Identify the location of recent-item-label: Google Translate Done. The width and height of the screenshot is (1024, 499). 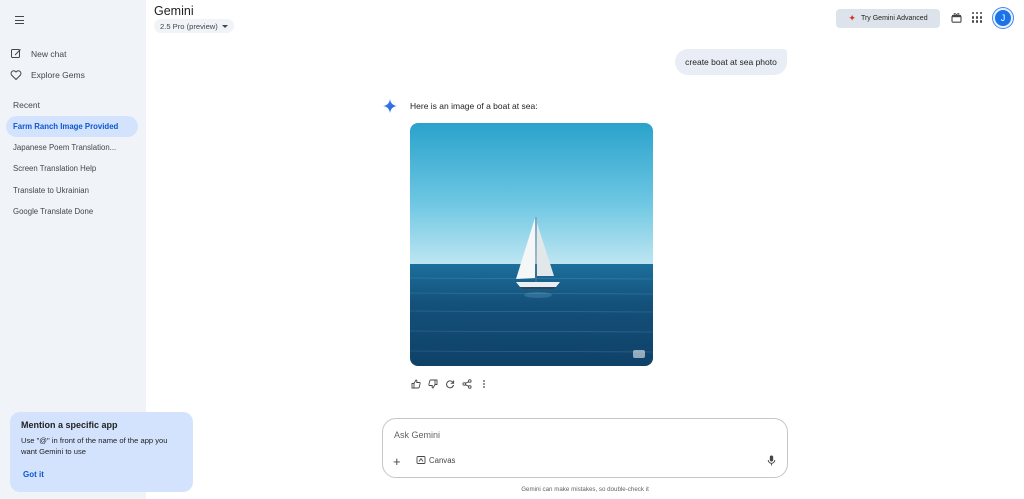
(53, 211).